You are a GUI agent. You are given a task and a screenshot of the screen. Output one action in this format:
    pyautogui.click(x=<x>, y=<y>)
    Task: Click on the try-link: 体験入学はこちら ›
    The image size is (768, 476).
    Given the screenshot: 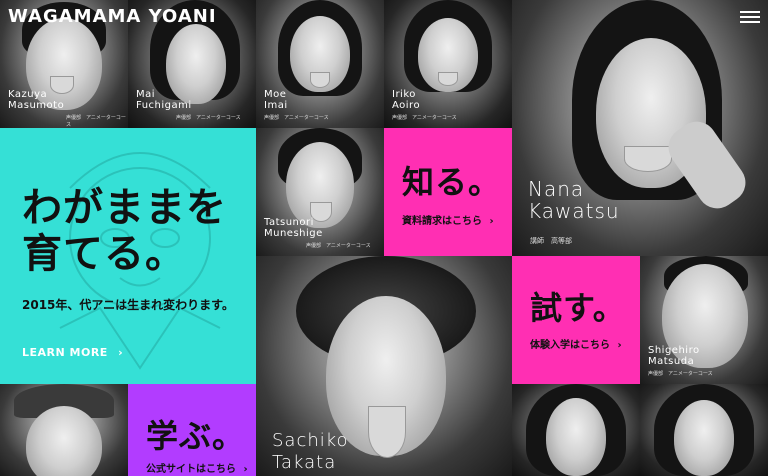 What is the action you would take?
    pyautogui.click(x=576, y=343)
    